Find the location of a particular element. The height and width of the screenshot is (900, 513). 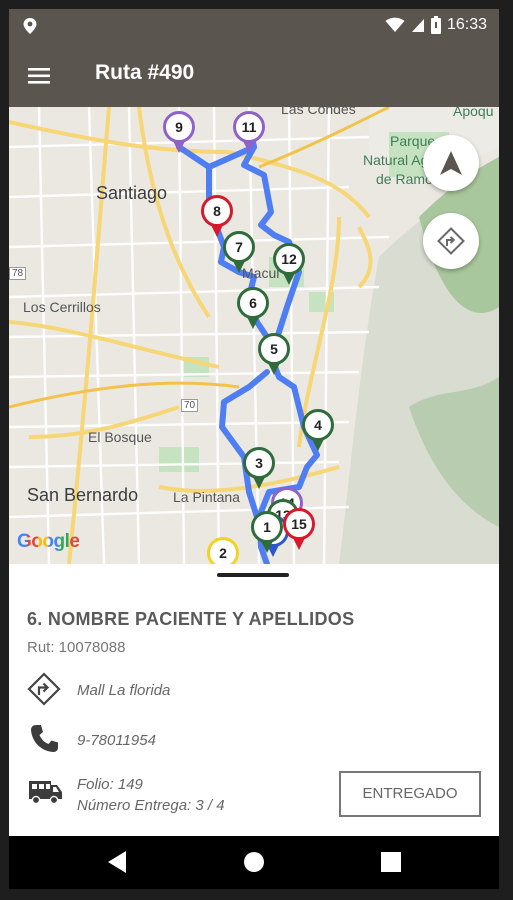

patient-name: 6. NOMBRE PACIENTE Y APELLIDOS is located at coordinates (191, 619).